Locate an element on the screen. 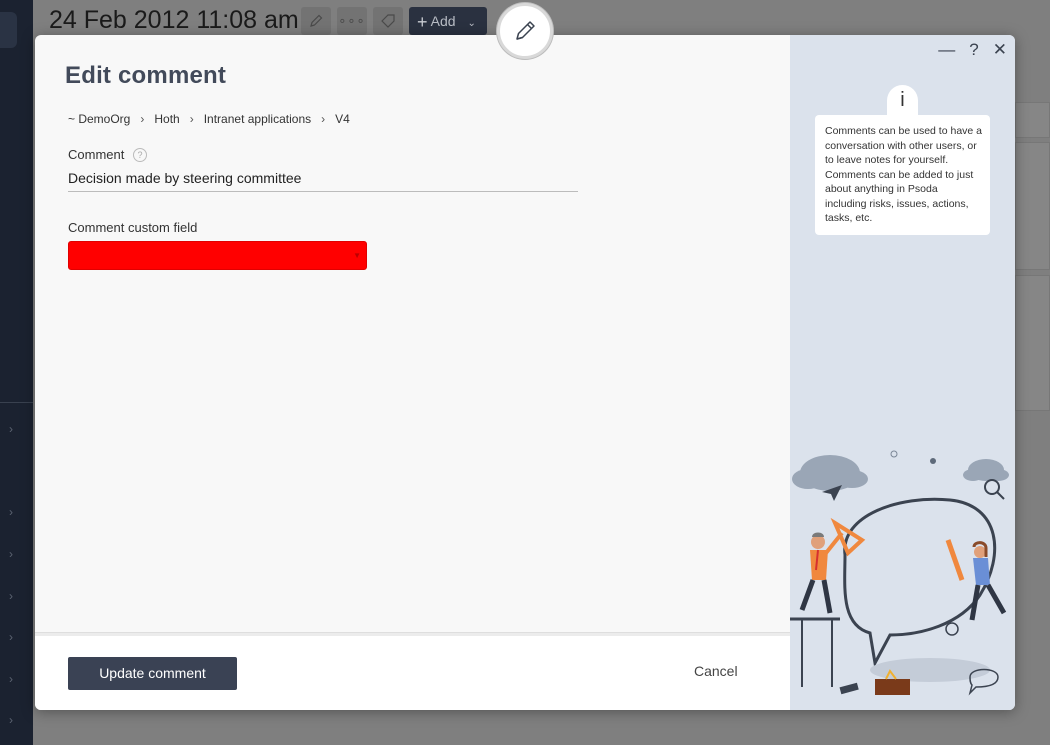 The height and width of the screenshot is (745, 1050). add-button: + Add ⌄ is located at coordinates (448, 21).